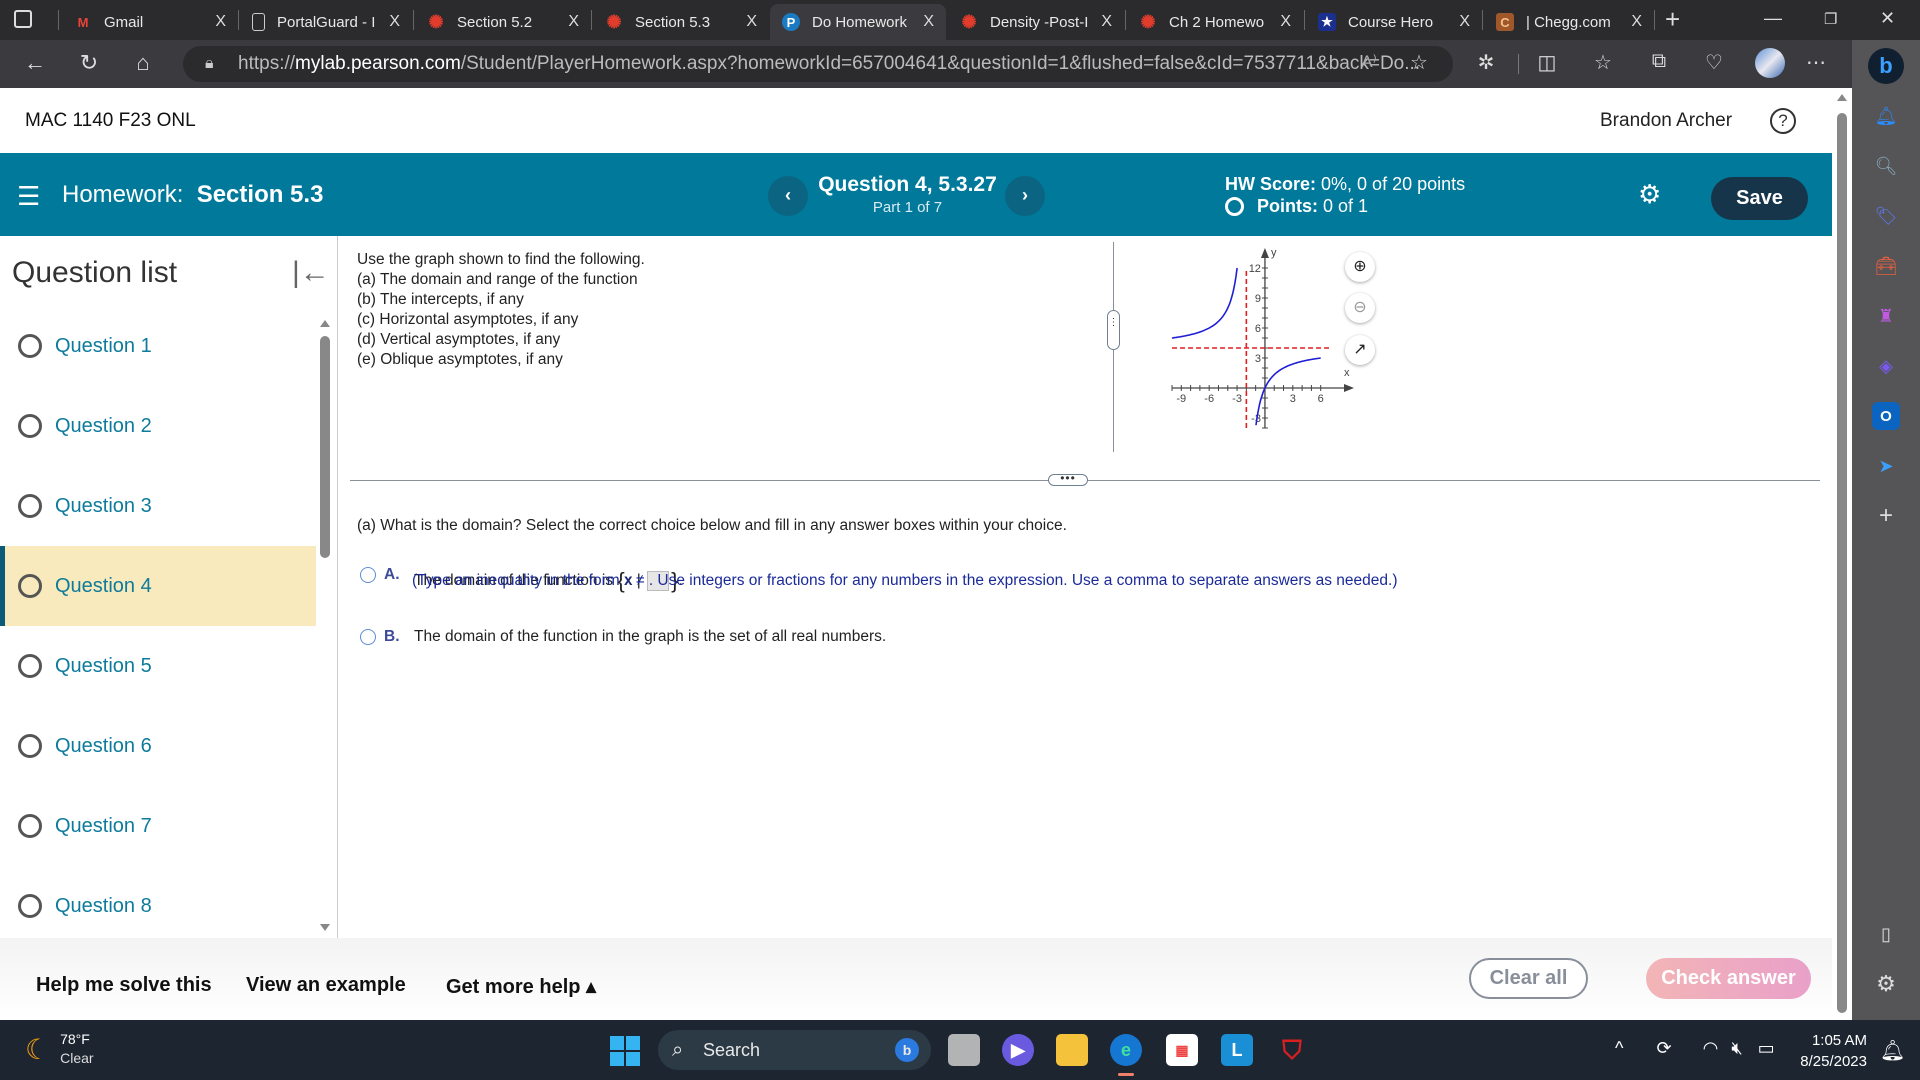 This screenshot has width=1920, height=1080. What do you see at coordinates (158, 426) in the screenshot?
I see `question-list-item: Question 2` at bounding box center [158, 426].